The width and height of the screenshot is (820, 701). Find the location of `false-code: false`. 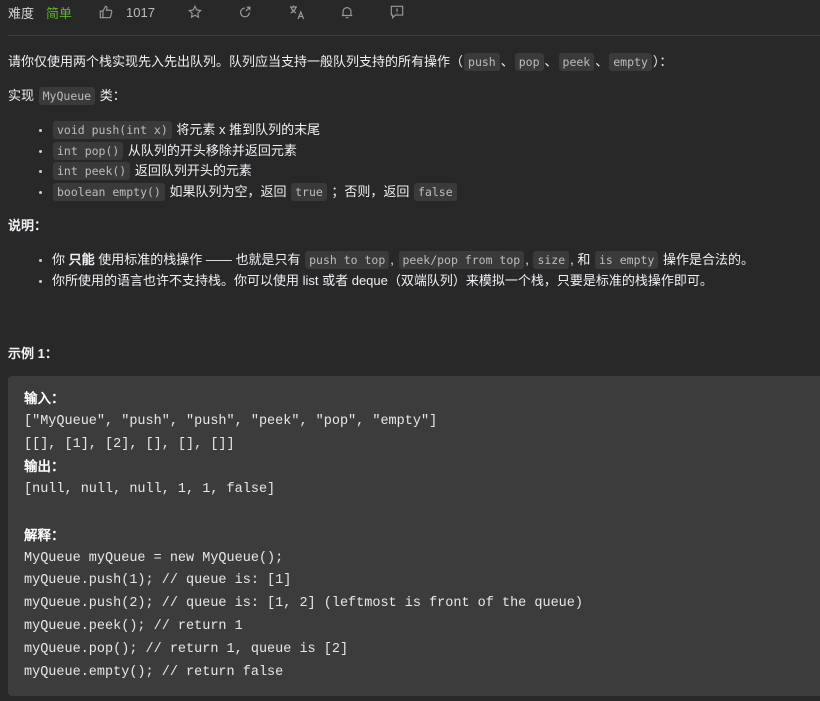

false-code: false is located at coordinates (435, 191).